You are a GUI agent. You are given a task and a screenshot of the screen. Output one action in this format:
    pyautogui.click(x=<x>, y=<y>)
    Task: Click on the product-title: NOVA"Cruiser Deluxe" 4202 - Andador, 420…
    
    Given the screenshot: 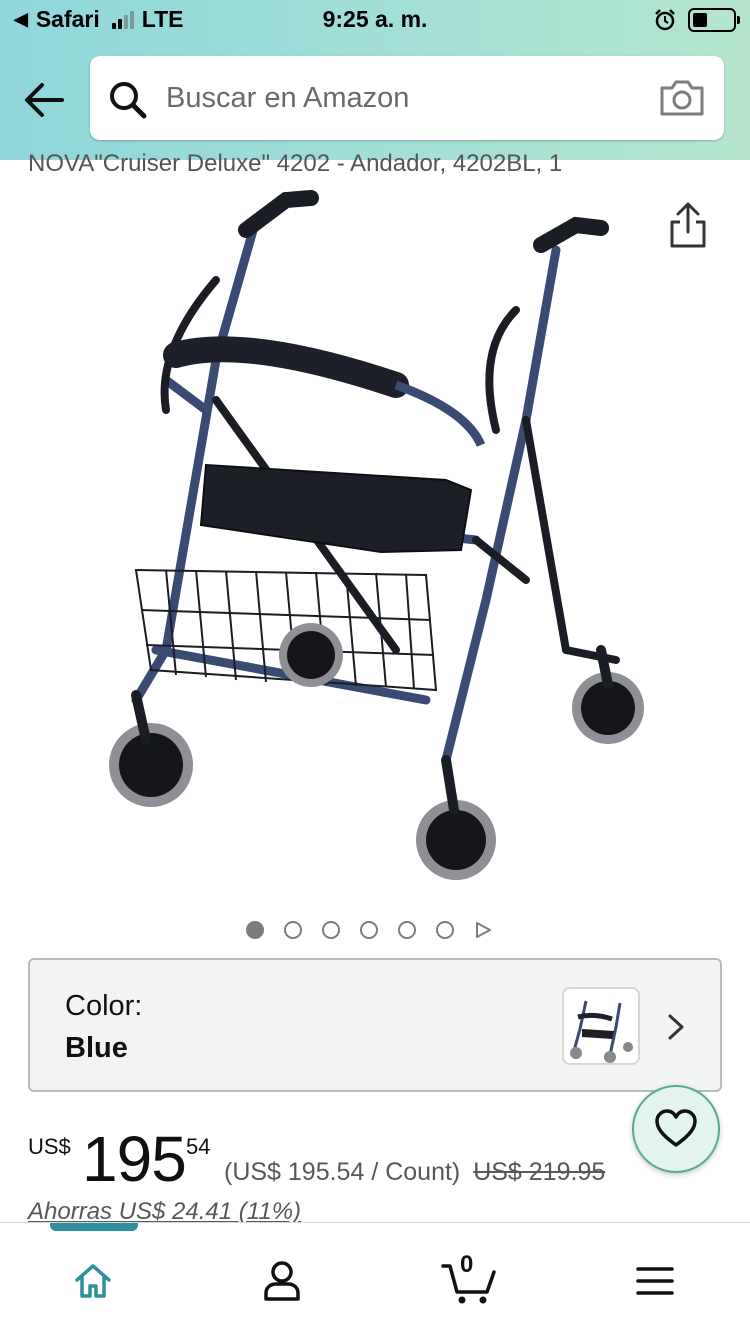 What is the action you would take?
    pyautogui.click(x=295, y=164)
    